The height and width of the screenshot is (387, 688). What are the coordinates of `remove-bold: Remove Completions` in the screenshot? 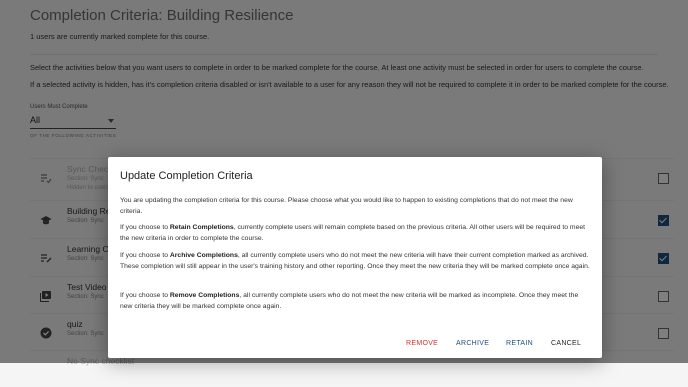 It's located at (204, 295).